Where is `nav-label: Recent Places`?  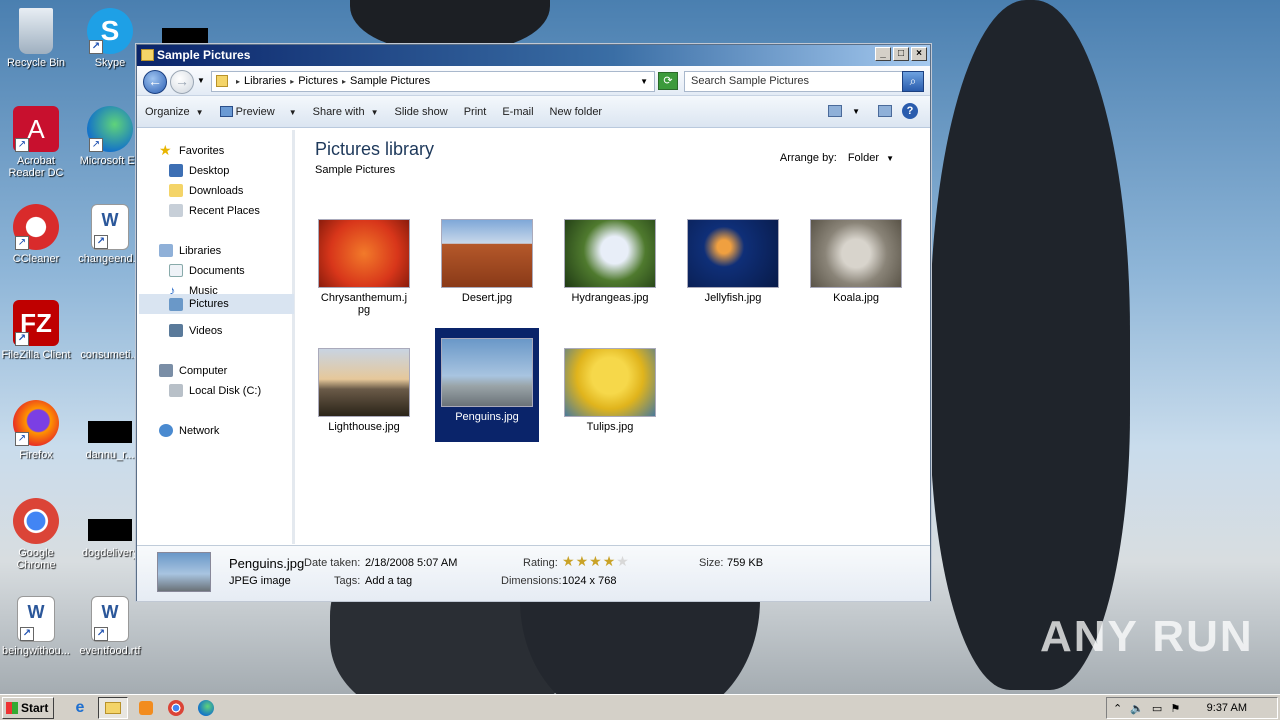
nav-label: Recent Places is located at coordinates (224, 210).